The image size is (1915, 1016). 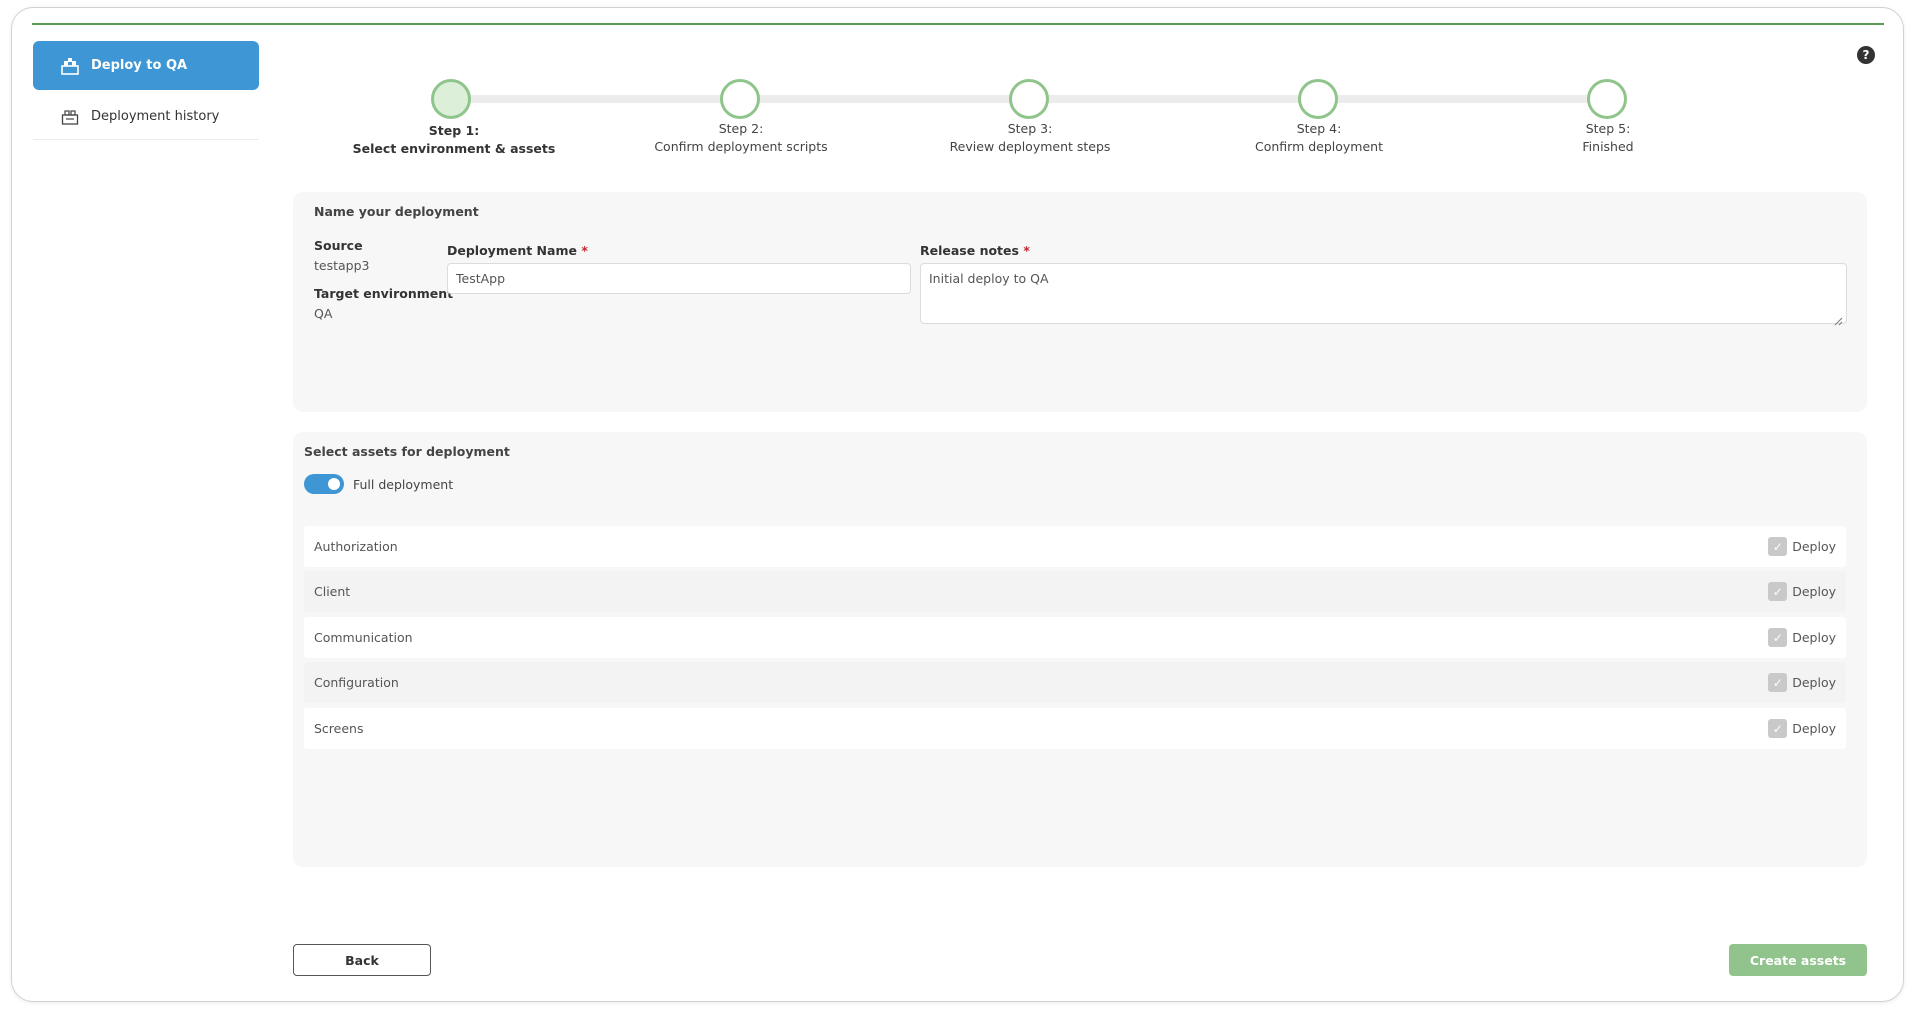 What do you see at coordinates (1608, 138) in the screenshot?
I see `step-5-label: Step 5: Finished` at bounding box center [1608, 138].